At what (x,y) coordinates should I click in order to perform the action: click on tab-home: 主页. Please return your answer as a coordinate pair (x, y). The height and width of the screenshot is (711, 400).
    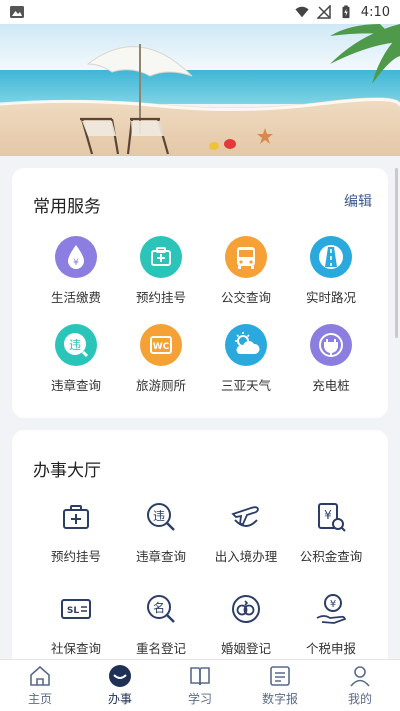
    Looking at the image, I should click on (40, 685).